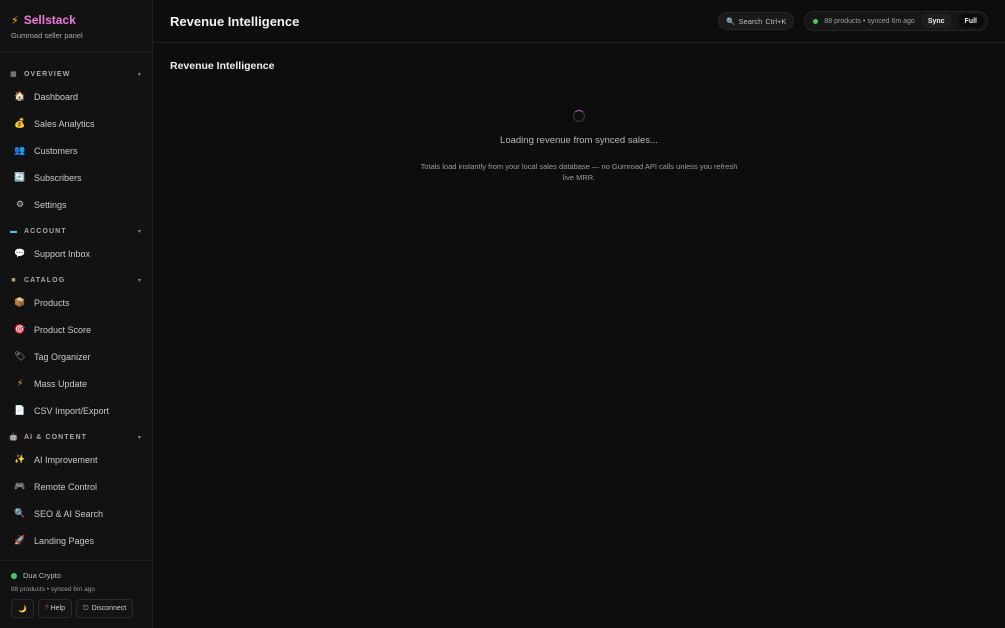  Describe the element at coordinates (14, 437) in the screenshot. I see `robot-icon: 🤖` at that location.